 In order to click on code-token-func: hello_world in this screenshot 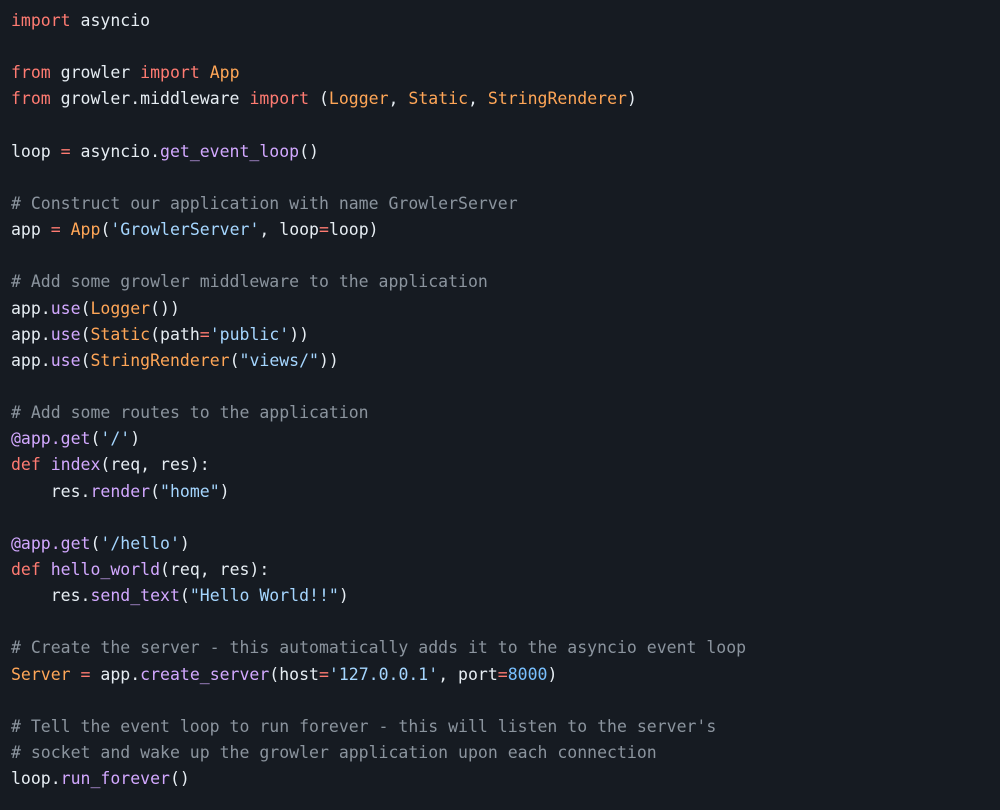, I will do `click(105, 569)`.